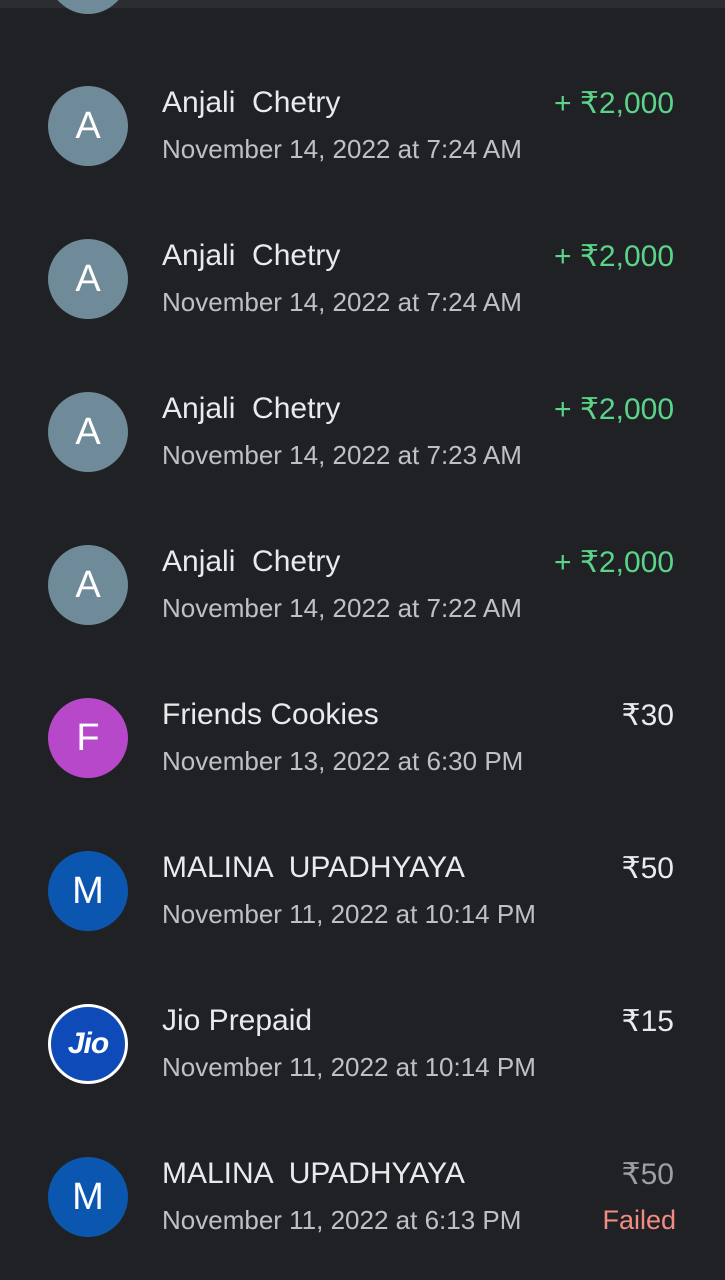 The width and height of the screenshot is (725, 1280). Describe the element at coordinates (88, 738) in the screenshot. I see `avatar: F` at that location.